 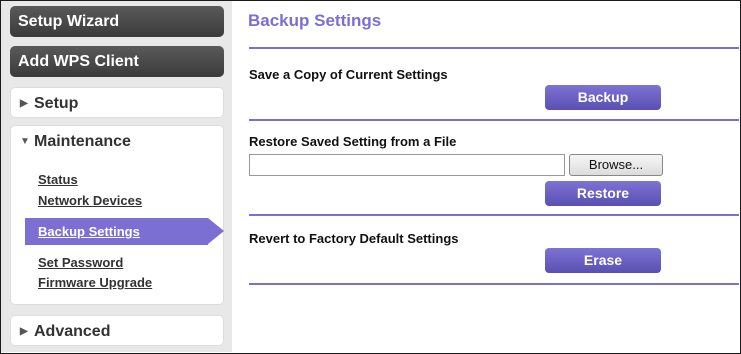 What do you see at coordinates (80, 262) in the screenshot?
I see `submenu-link-set-password: Set Password` at bounding box center [80, 262].